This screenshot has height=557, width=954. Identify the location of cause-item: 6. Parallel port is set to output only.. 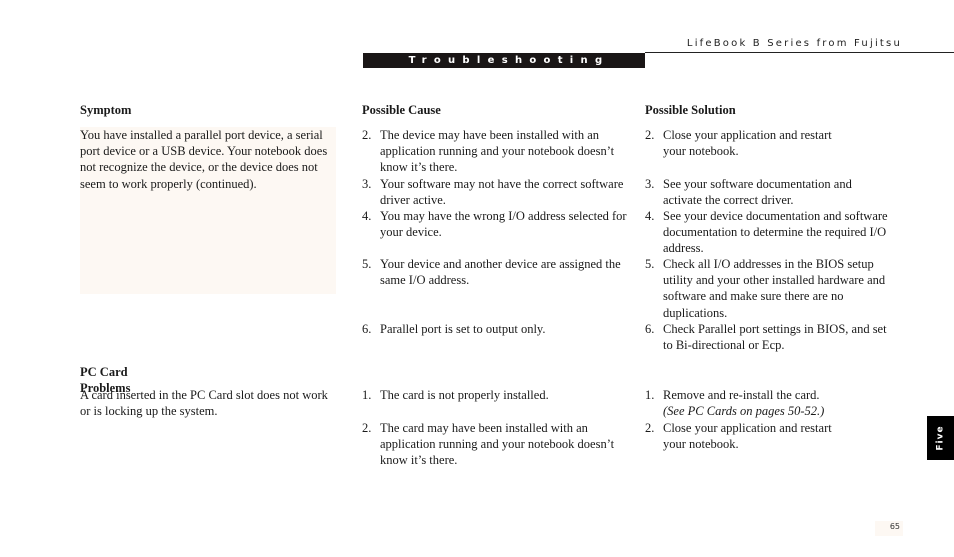
(497, 329).